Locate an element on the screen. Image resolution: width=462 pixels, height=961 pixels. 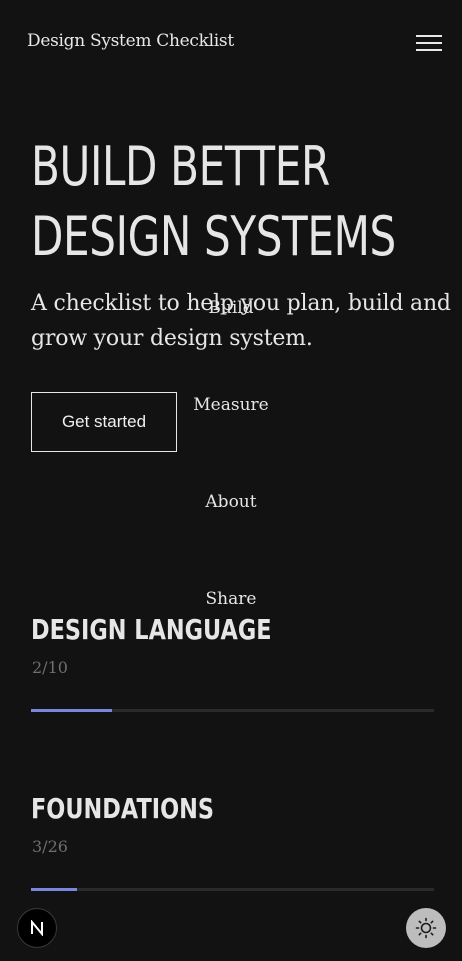
section-title-design-language: DESIGN LANGUAGE is located at coordinates (151, 630).